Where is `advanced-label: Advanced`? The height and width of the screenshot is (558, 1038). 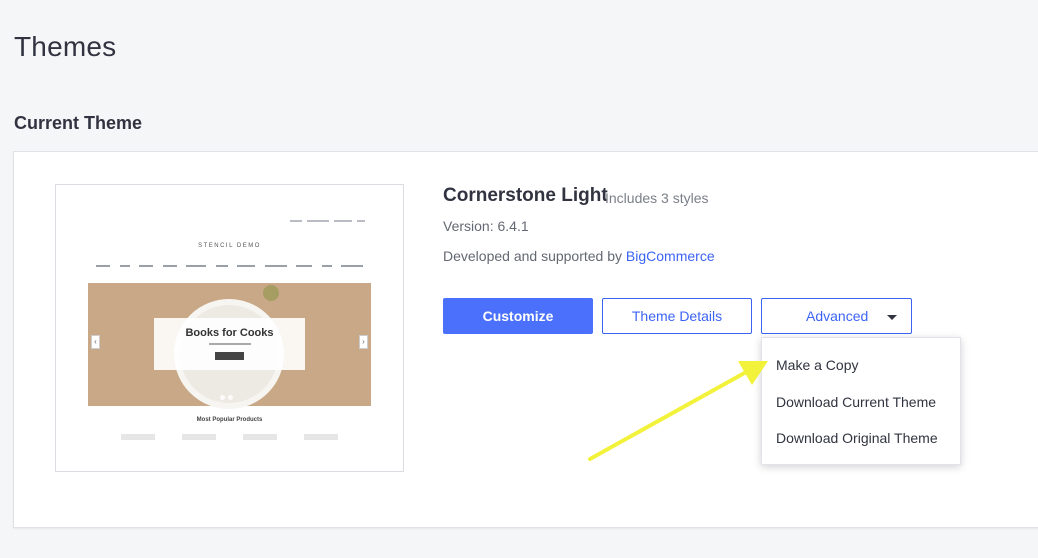
advanced-label: Advanced is located at coordinates (837, 316).